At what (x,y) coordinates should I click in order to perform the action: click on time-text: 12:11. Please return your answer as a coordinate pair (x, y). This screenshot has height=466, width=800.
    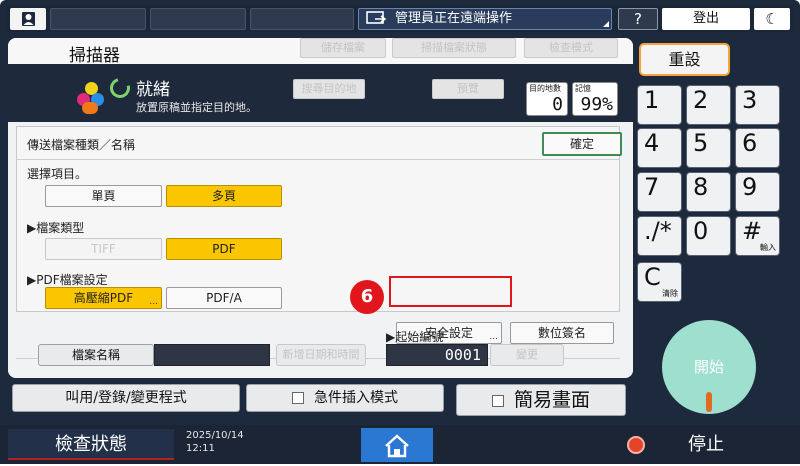
    Looking at the image, I should click on (200, 448).